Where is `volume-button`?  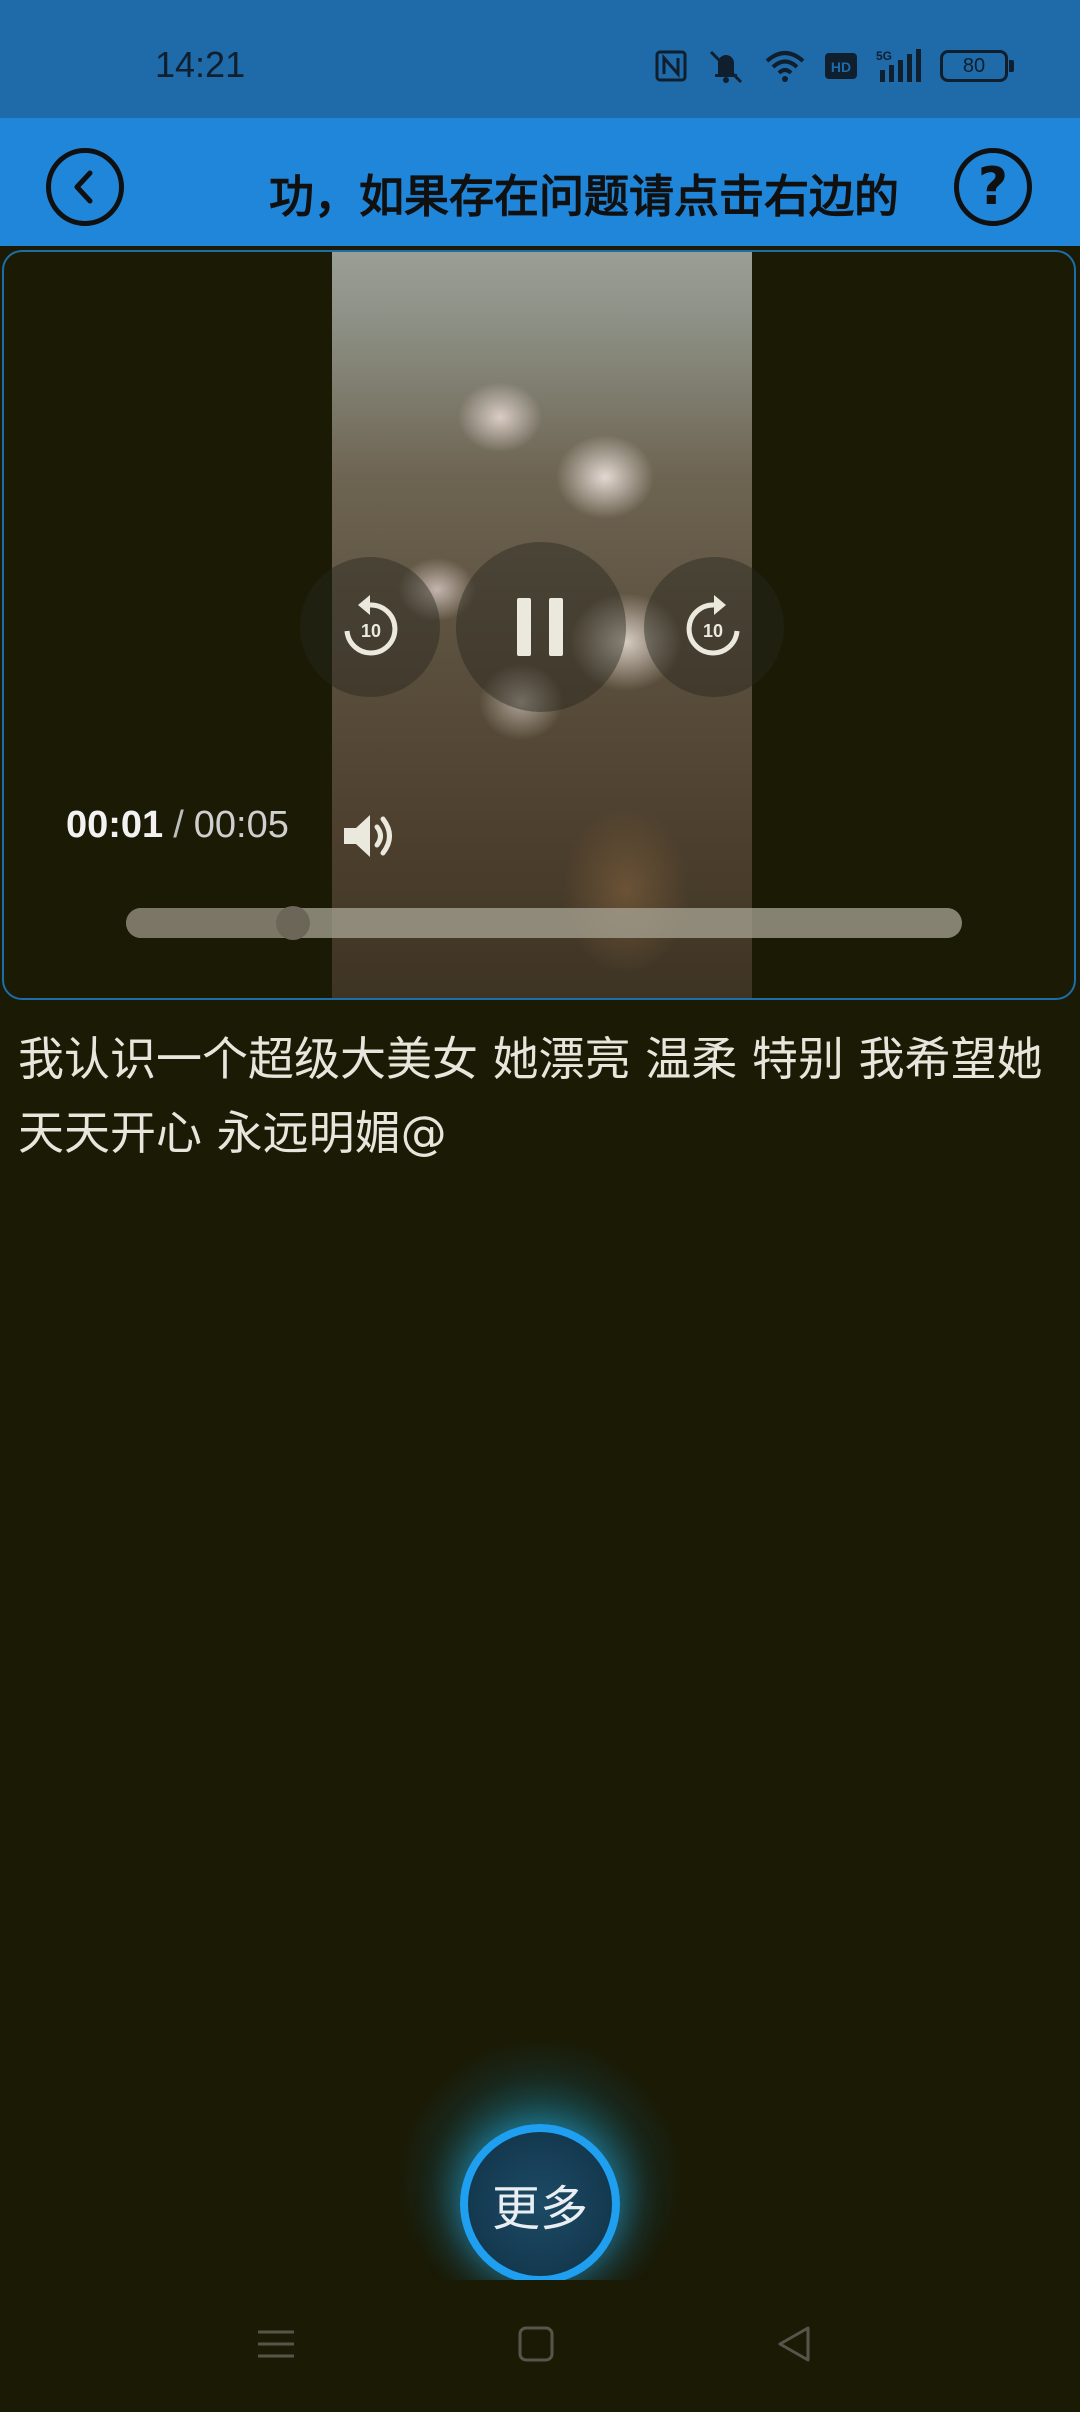
volume-button is located at coordinates (370, 838).